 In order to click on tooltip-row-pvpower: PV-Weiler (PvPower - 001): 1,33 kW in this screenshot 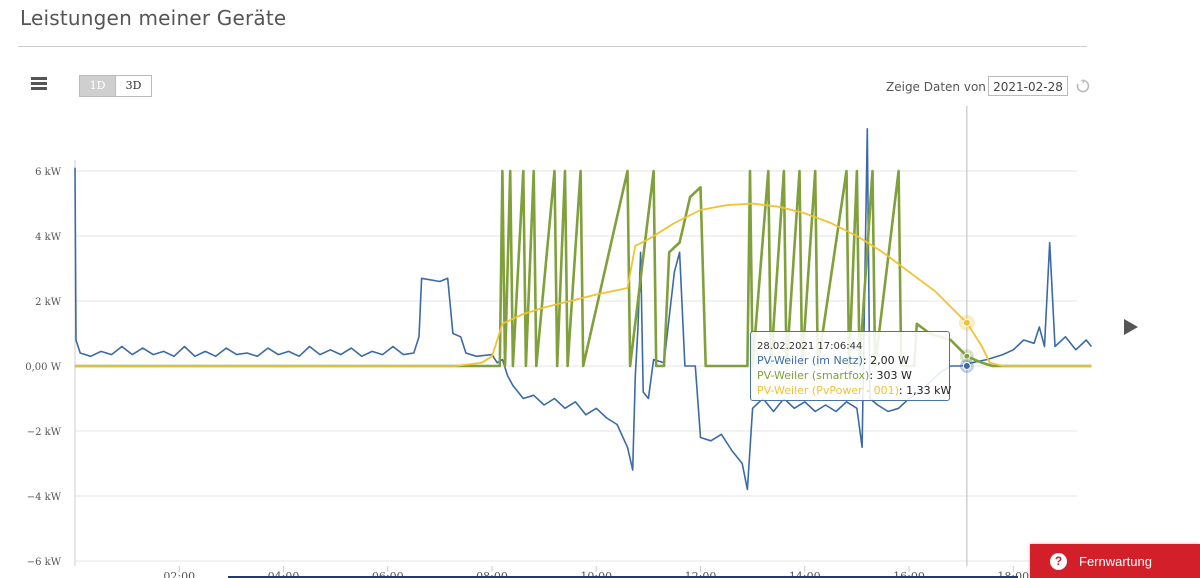, I will do `click(854, 390)`.